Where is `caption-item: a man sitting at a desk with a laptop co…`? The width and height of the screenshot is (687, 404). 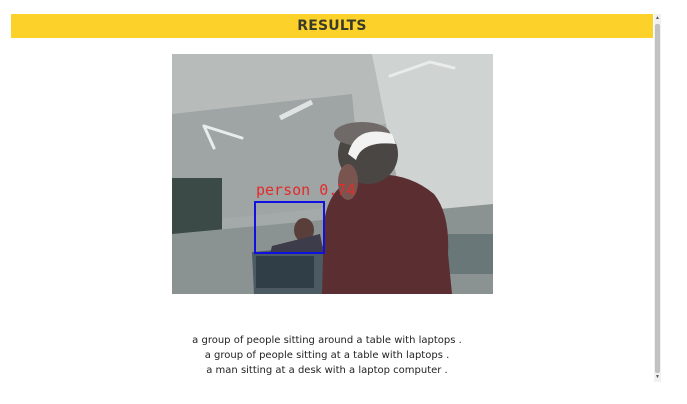
caption-item: a man sitting at a desk with a laptop co… is located at coordinates (327, 370).